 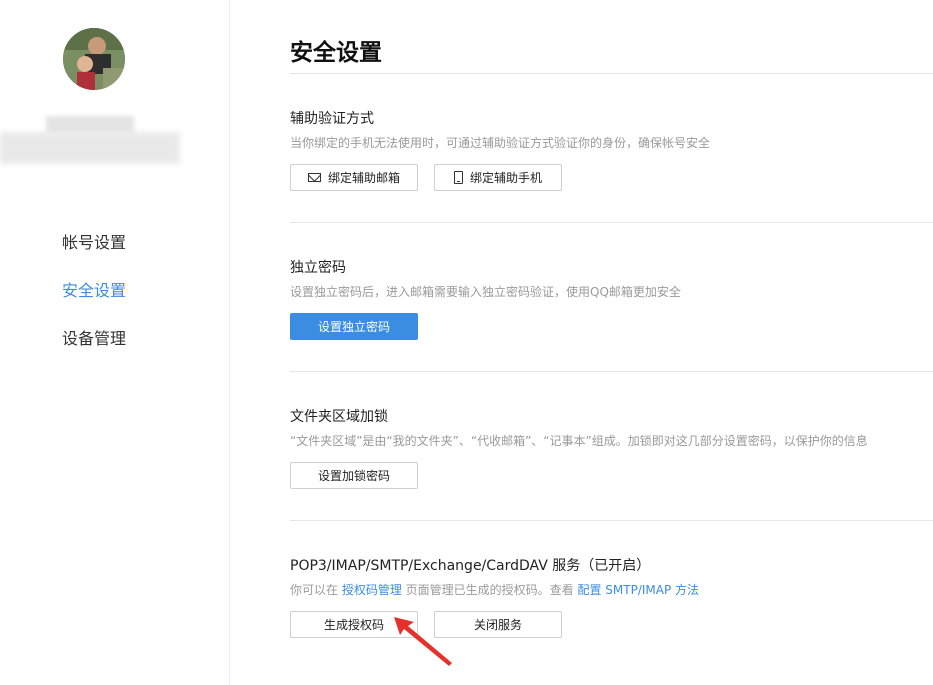 What do you see at coordinates (353, 625) in the screenshot?
I see `button-label: 生成授权码` at bounding box center [353, 625].